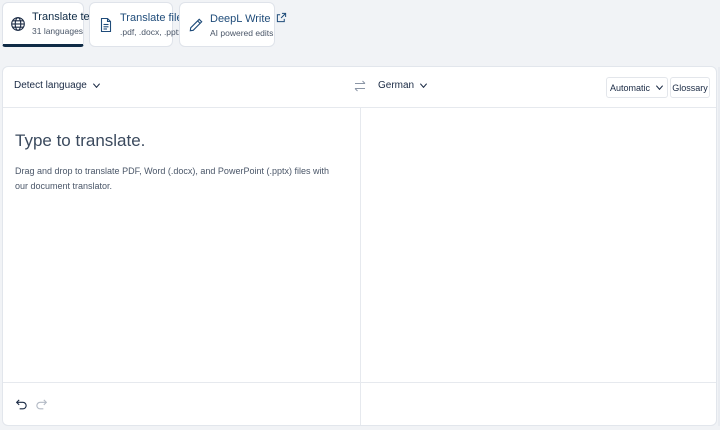 The width and height of the screenshot is (720, 430). What do you see at coordinates (196, 25) in the screenshot?
I see `pen-icon` at bounding box center [196, 25].